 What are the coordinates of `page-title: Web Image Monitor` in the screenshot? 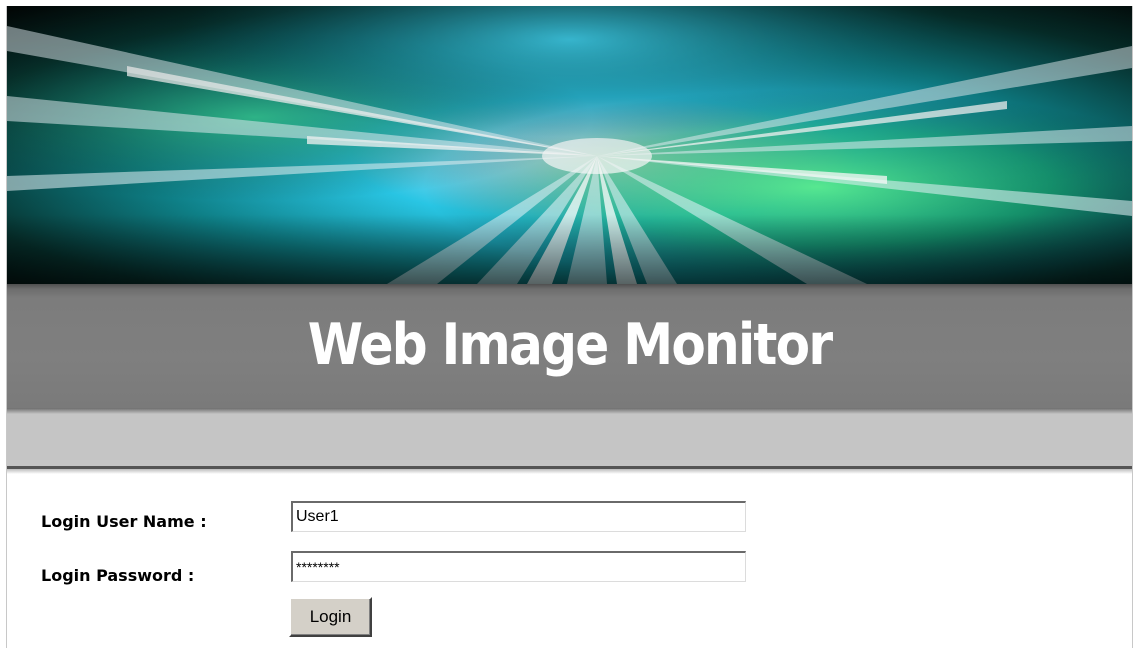 It's located at (570, 345).